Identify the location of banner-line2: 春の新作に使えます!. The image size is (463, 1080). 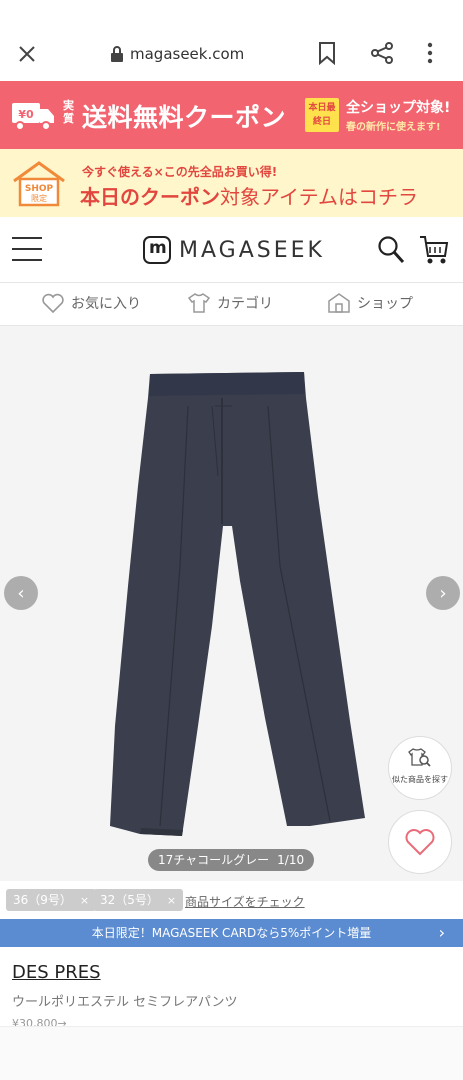
(393, 127).